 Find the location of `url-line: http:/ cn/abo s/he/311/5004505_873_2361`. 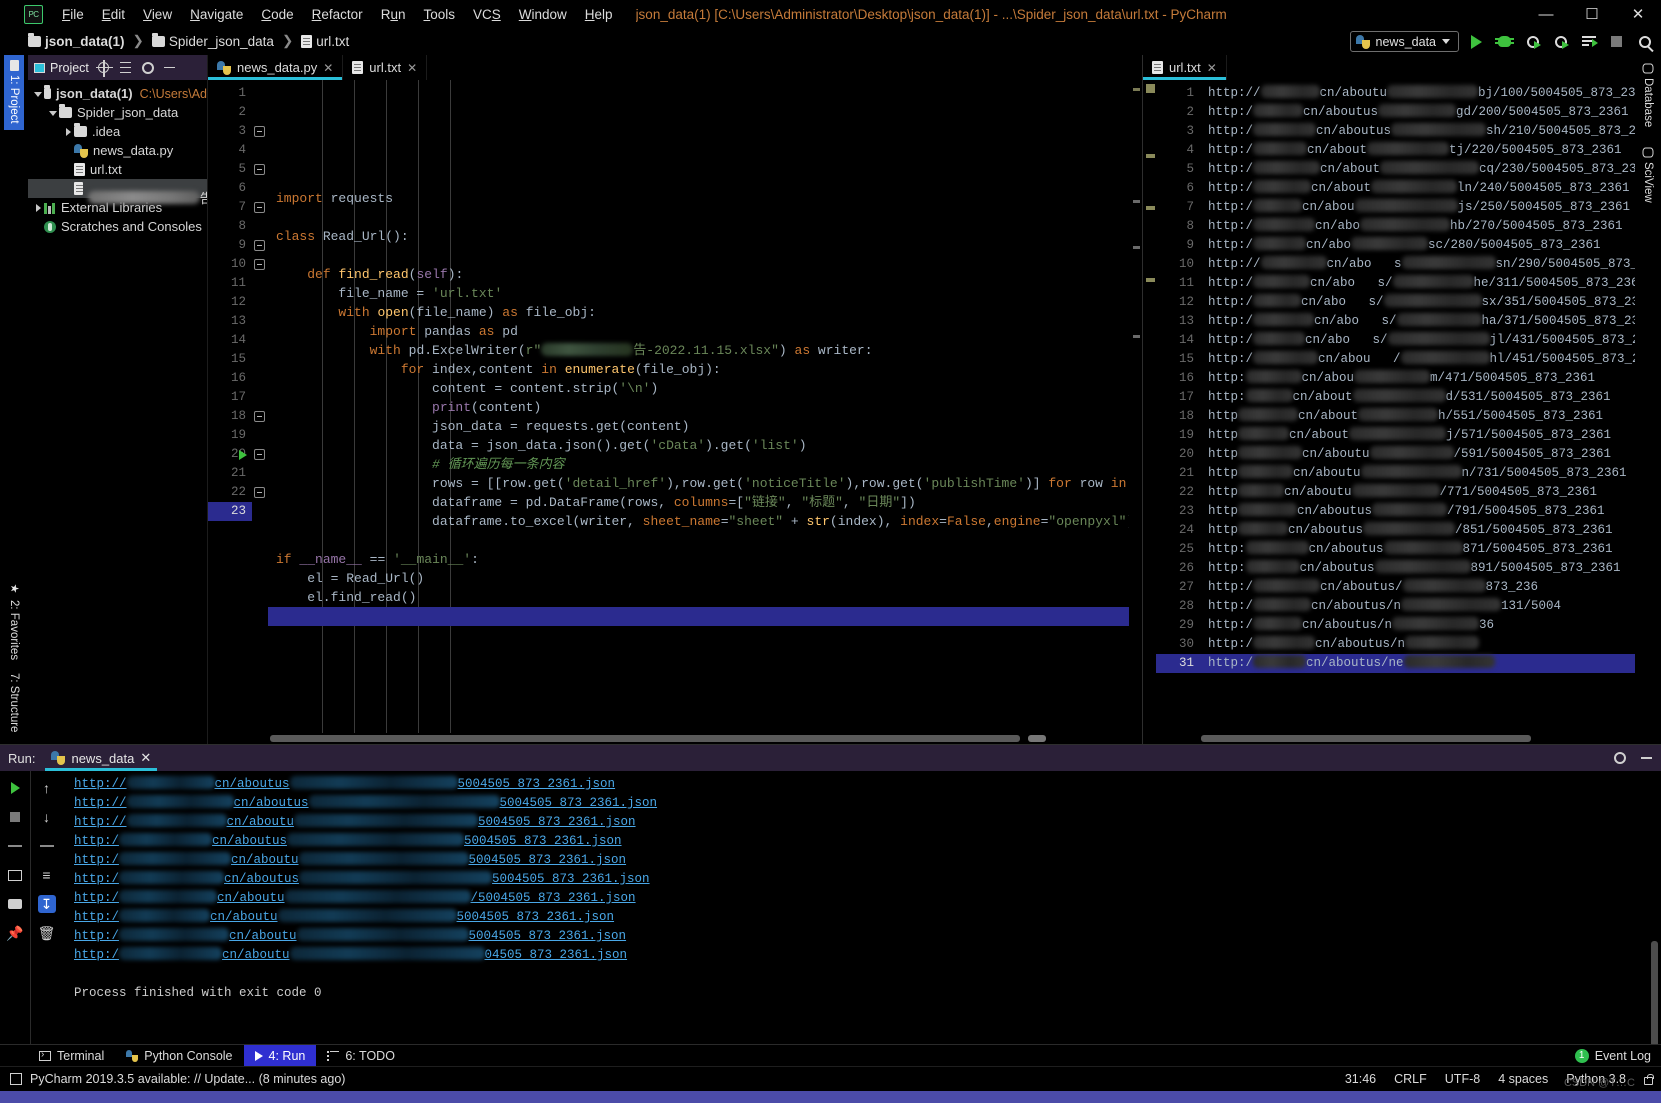

url-line: http:/ cn/abo s/he/311/5004505_873_2361 is located at coordinates (1417, 283).